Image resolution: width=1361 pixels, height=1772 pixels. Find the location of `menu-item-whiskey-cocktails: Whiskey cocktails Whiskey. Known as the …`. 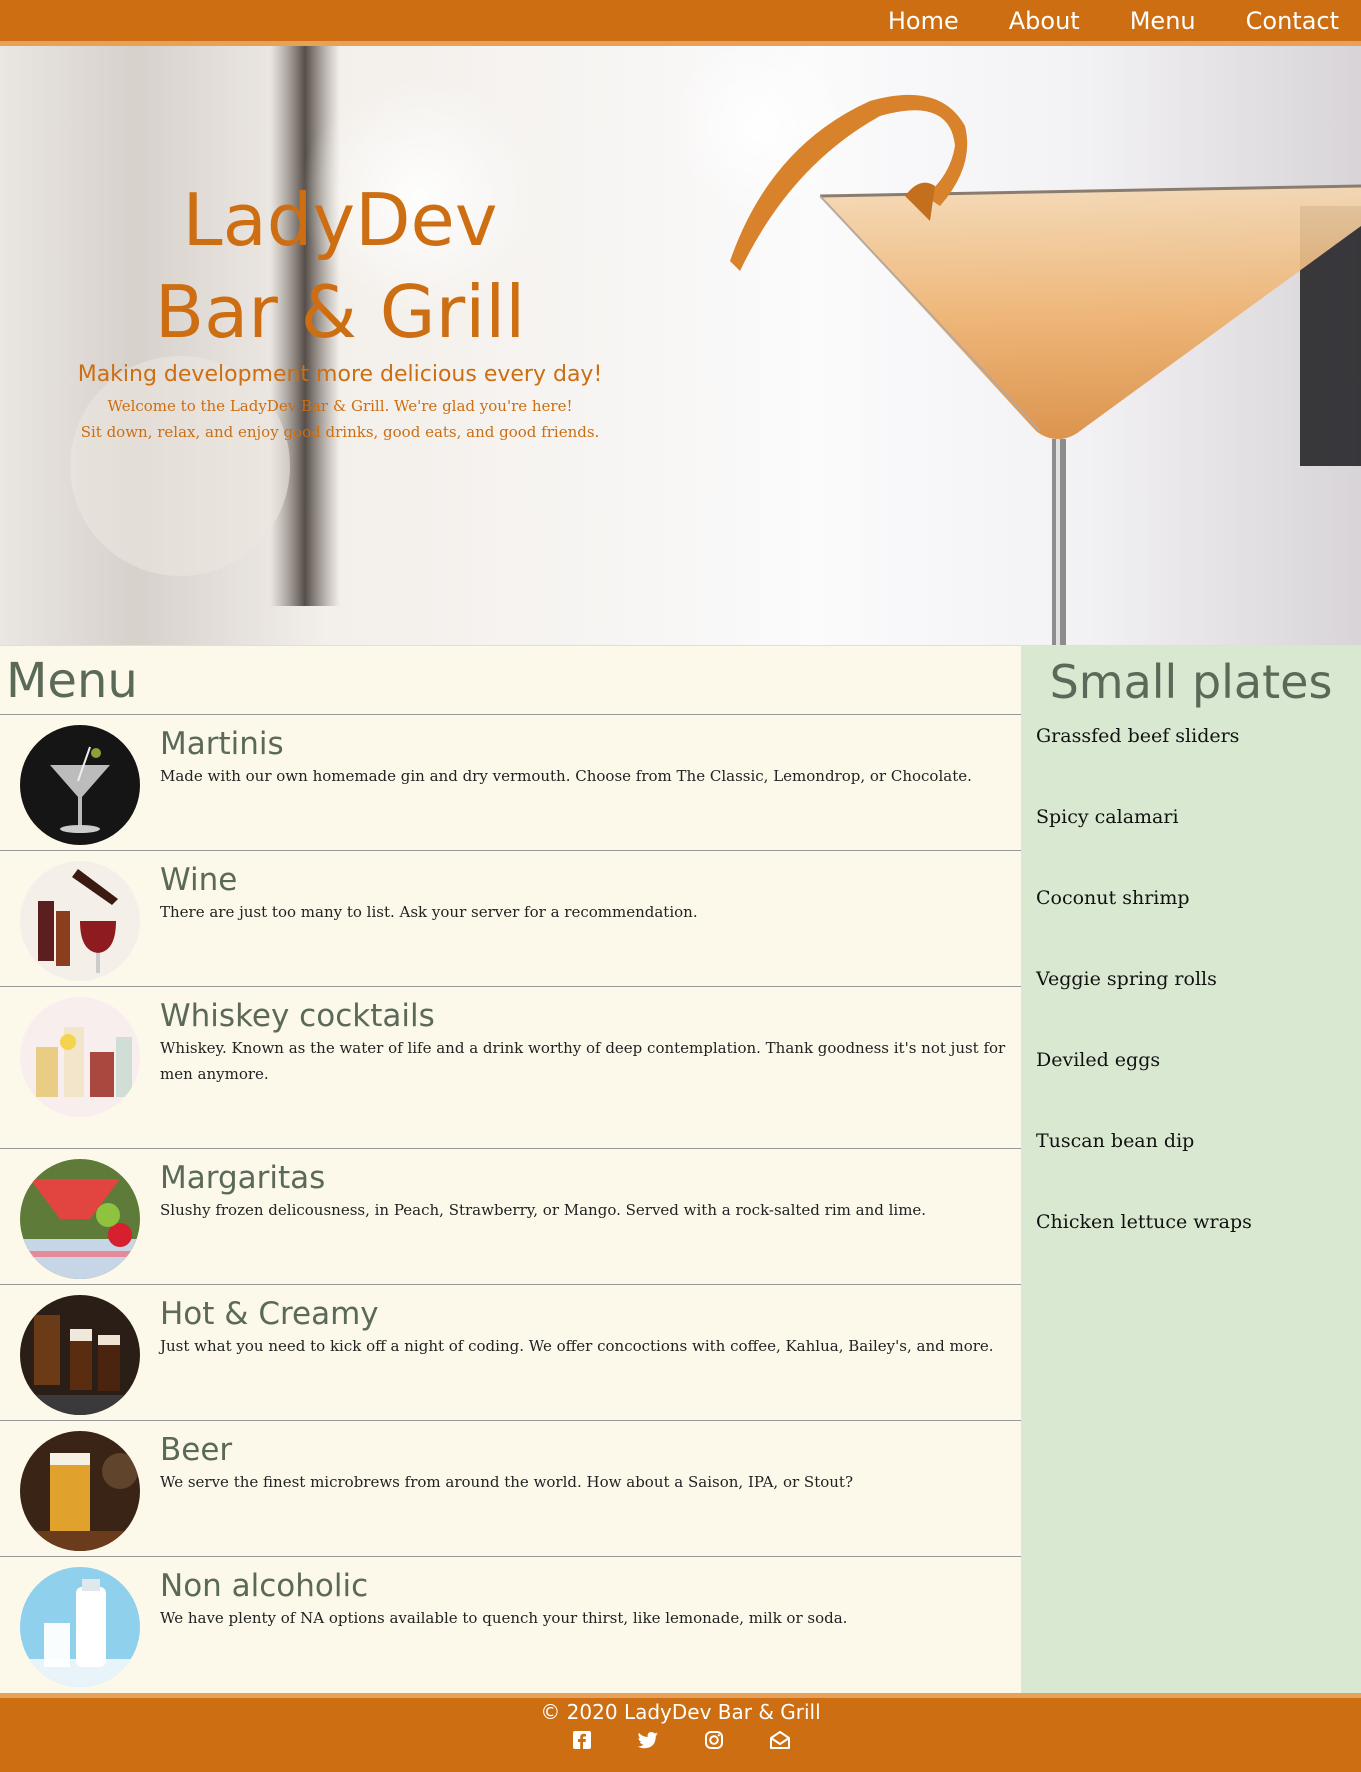

menu-item-whiskey-cocktails: Whiskey cocktails Whiskey. Known as the … is located at coordinates (510, 1068).